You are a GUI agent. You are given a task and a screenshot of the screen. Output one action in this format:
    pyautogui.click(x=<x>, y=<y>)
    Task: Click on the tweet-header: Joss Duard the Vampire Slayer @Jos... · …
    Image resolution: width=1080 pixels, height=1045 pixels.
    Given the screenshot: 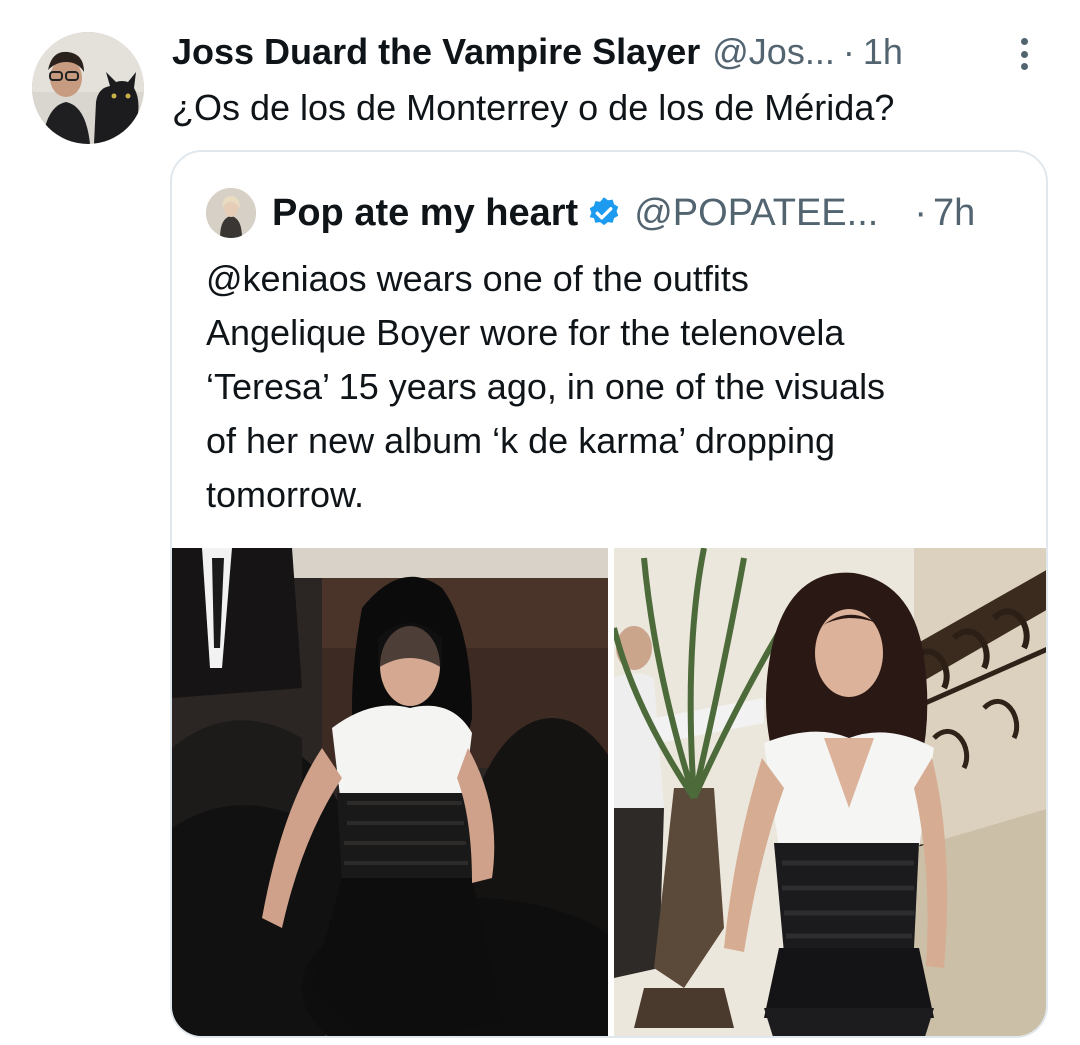 What is the action you would take?
    pyautogui.click(x=537, y=52)
    